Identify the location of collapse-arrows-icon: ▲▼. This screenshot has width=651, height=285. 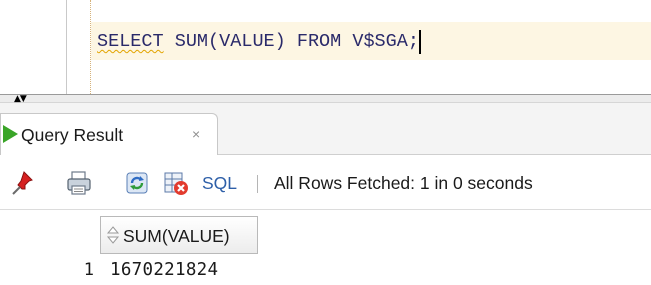
(20, 99).